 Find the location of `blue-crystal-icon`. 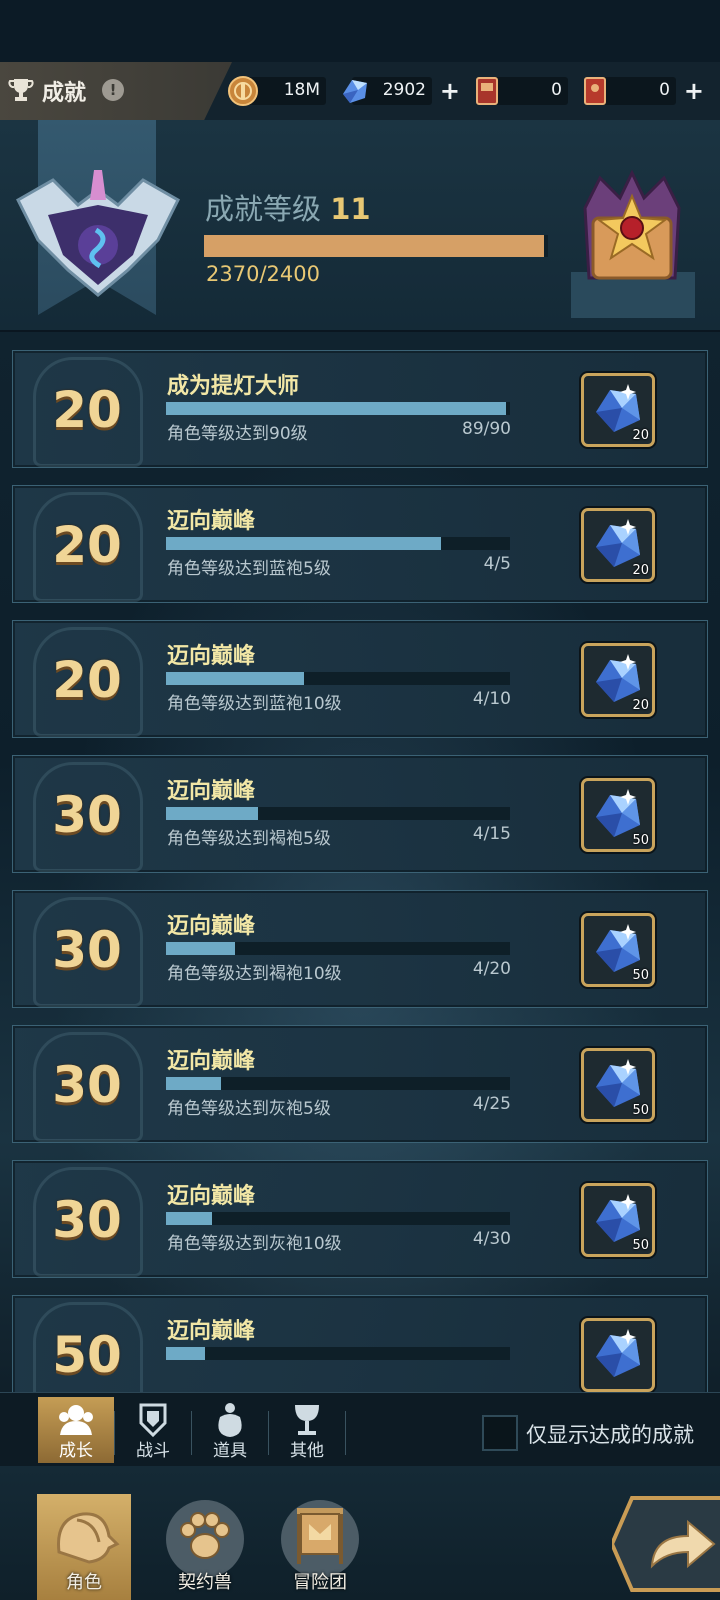

blue-crystal-icon is located at coordinates (355, 91).